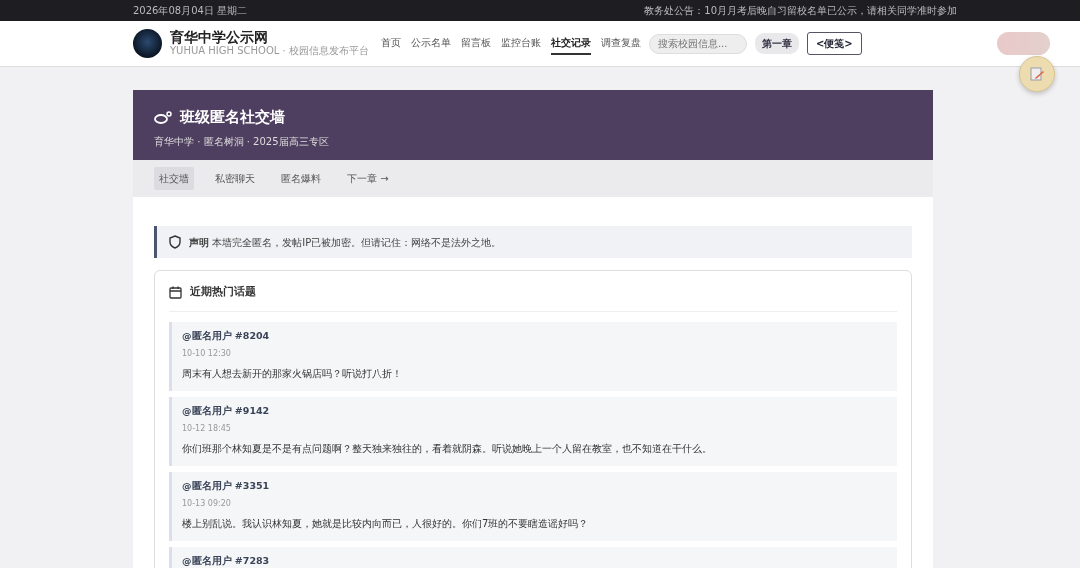 This screenshot has width=1080, height=568. I want to click on banner-title: 班级匿名社交墙, so click(232, 117).